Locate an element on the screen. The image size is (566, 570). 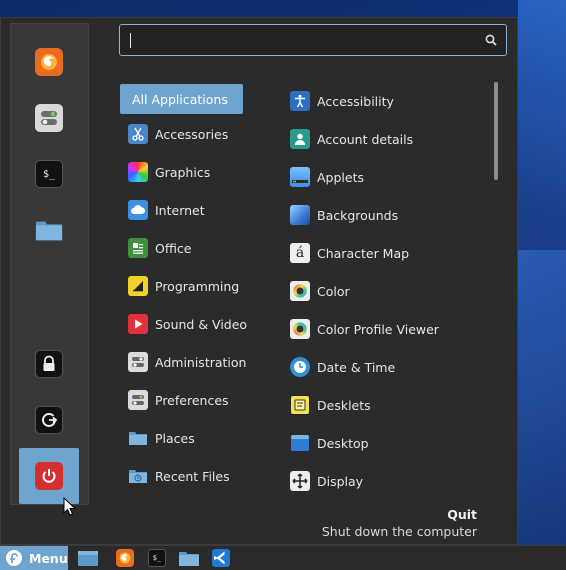
category-label: Accessories is located at coordinates (192, 134).